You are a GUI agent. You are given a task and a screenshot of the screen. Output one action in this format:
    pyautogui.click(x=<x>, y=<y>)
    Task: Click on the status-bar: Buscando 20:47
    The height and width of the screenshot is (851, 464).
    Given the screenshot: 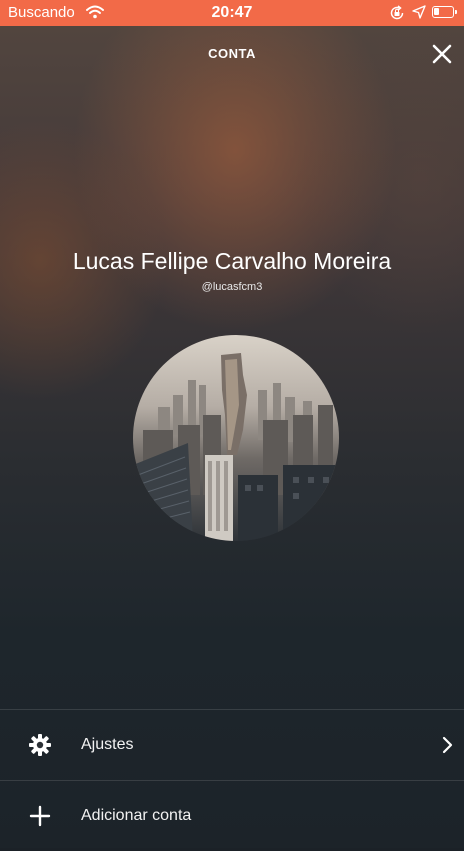 What is the action you would take?
    pyautogui.click(x=232, y=13)
    